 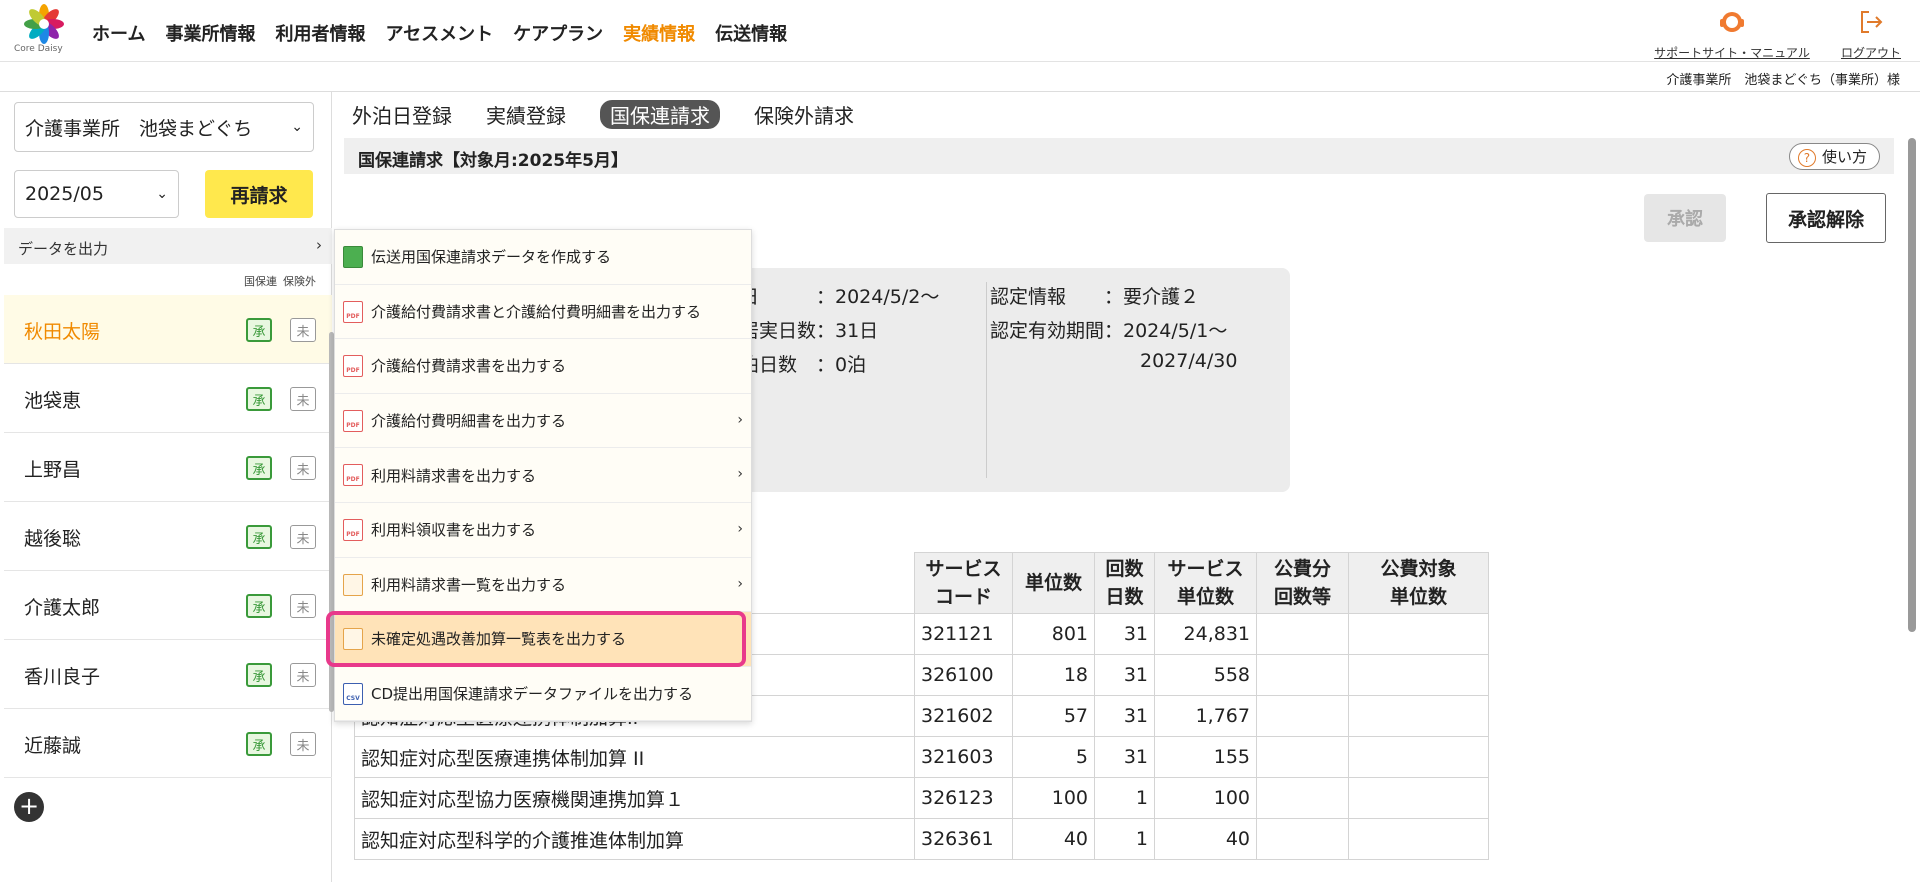 I want to click on main-scrollbar, so click(x=1912, y=385).